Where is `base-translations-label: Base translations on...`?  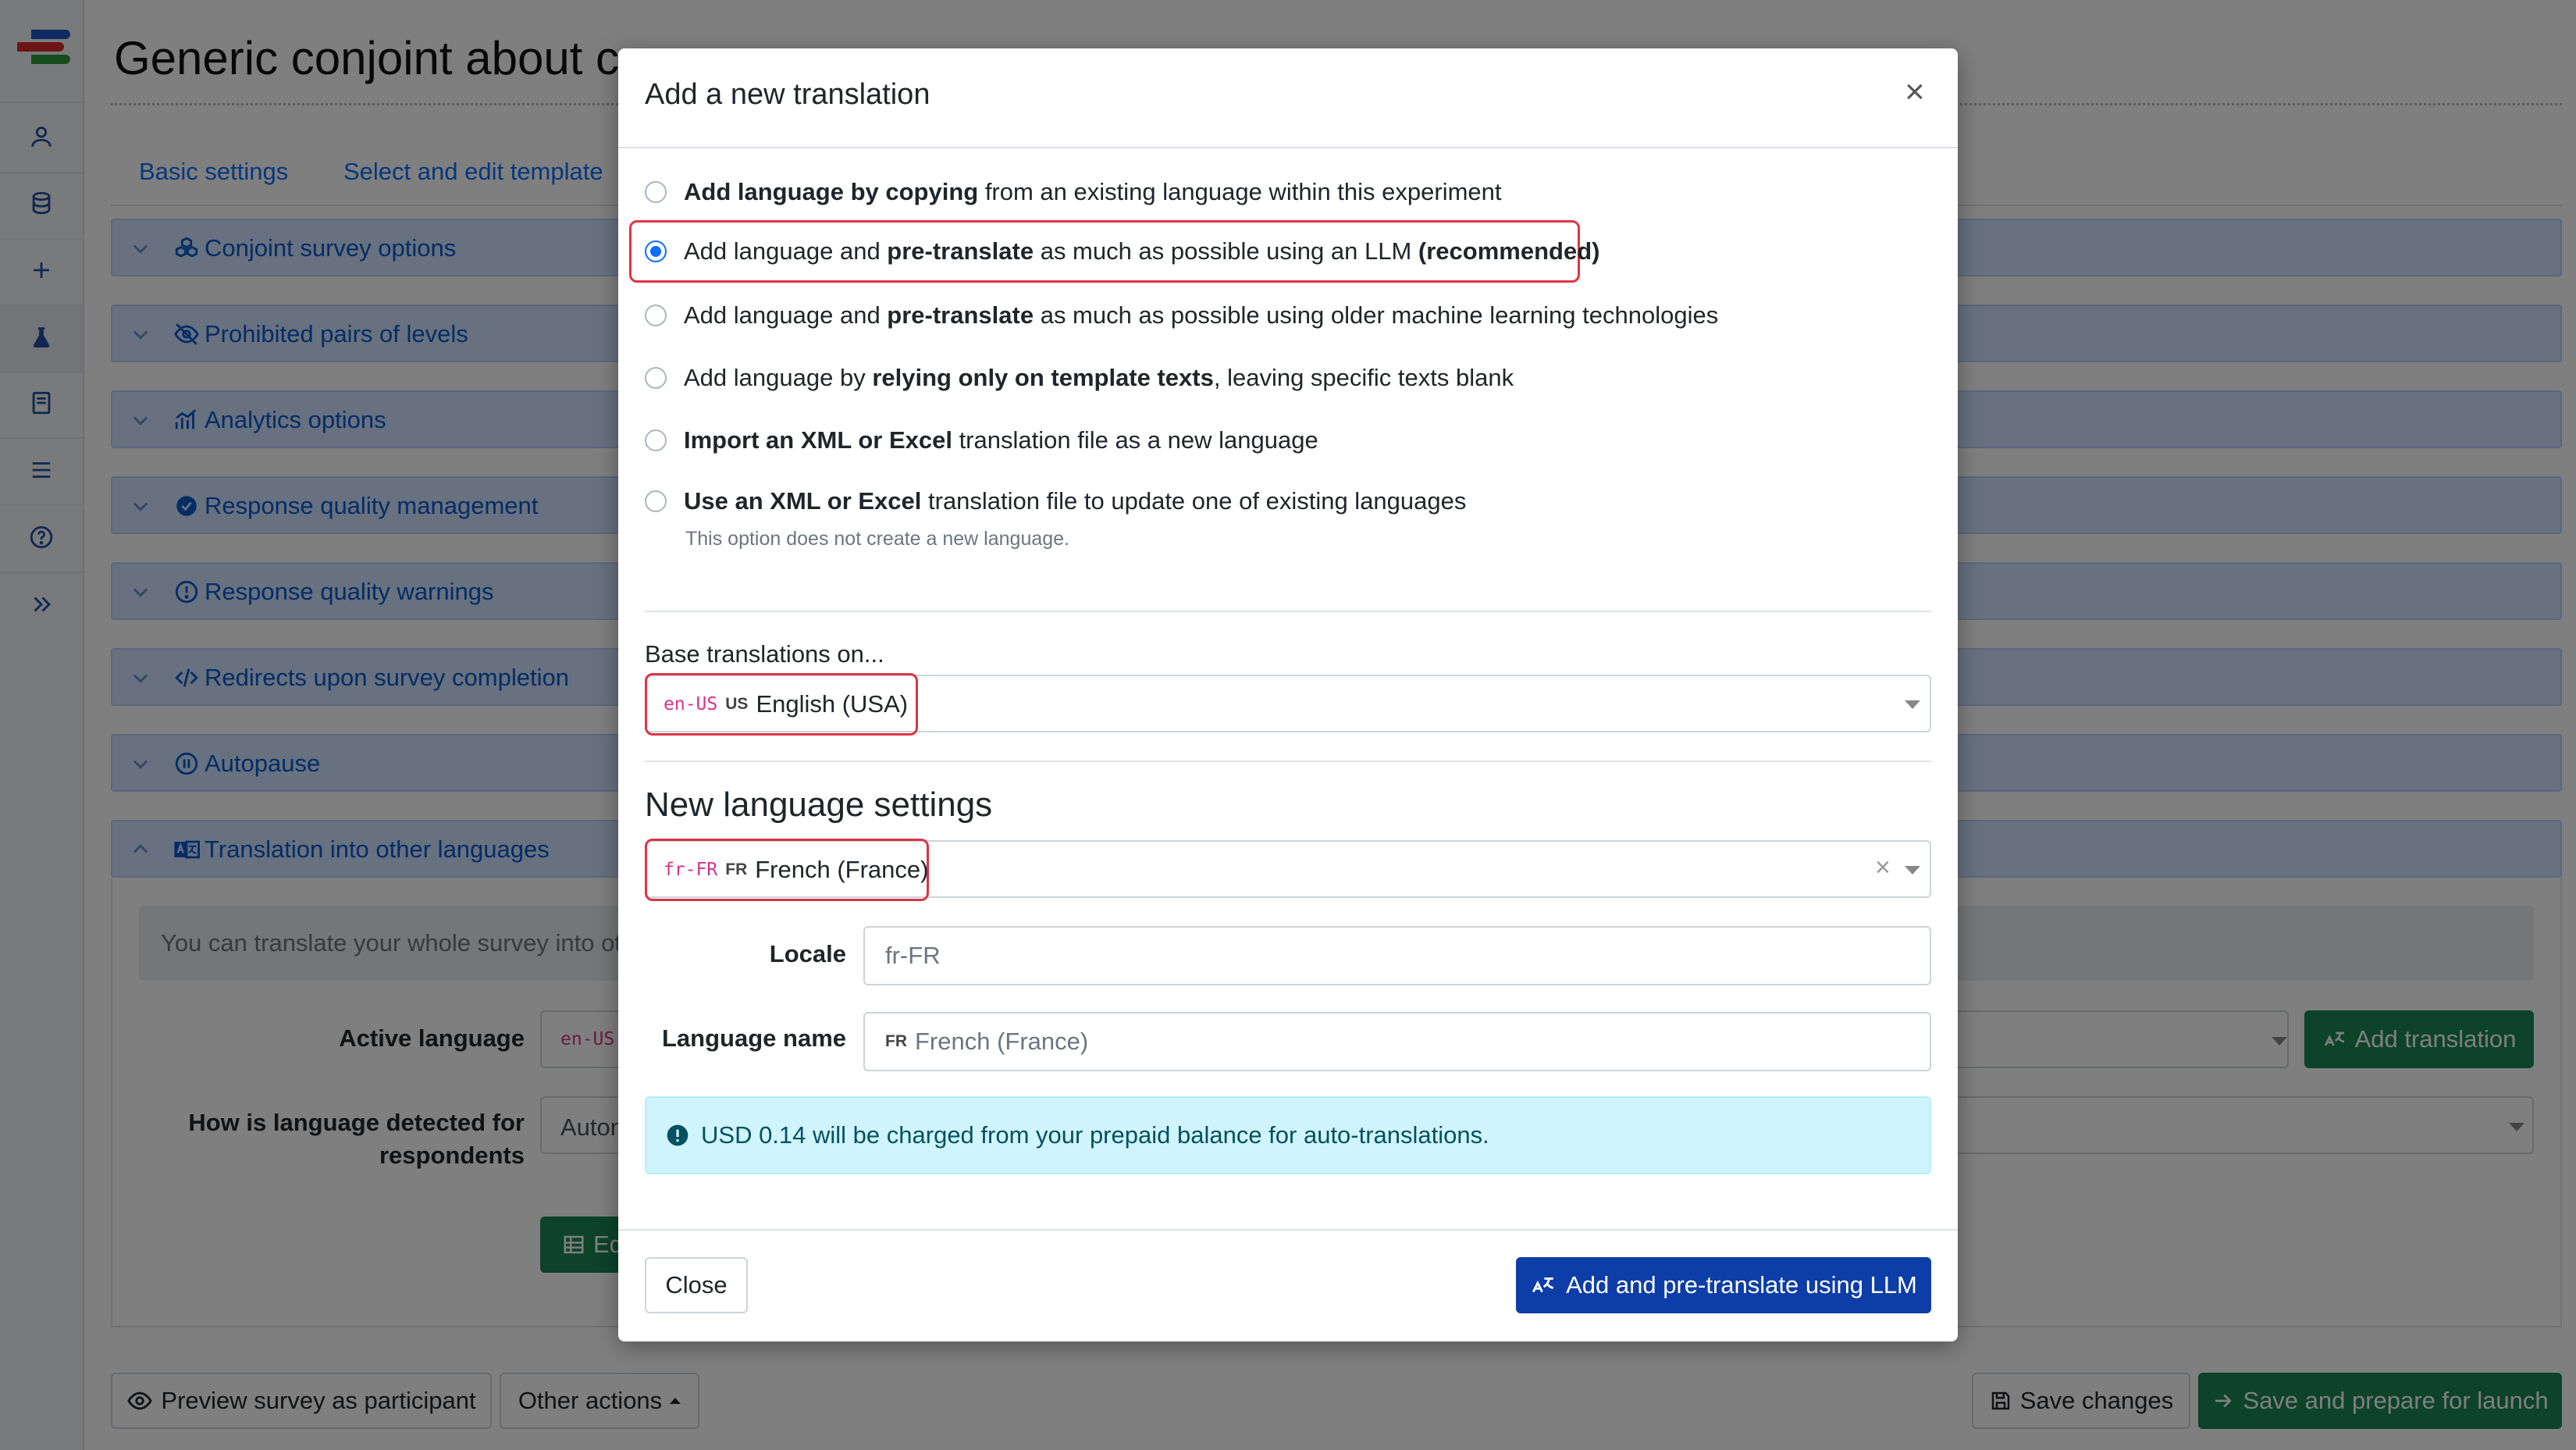 base-translations-label: Base translations on... is located at coordinates (764, 654).